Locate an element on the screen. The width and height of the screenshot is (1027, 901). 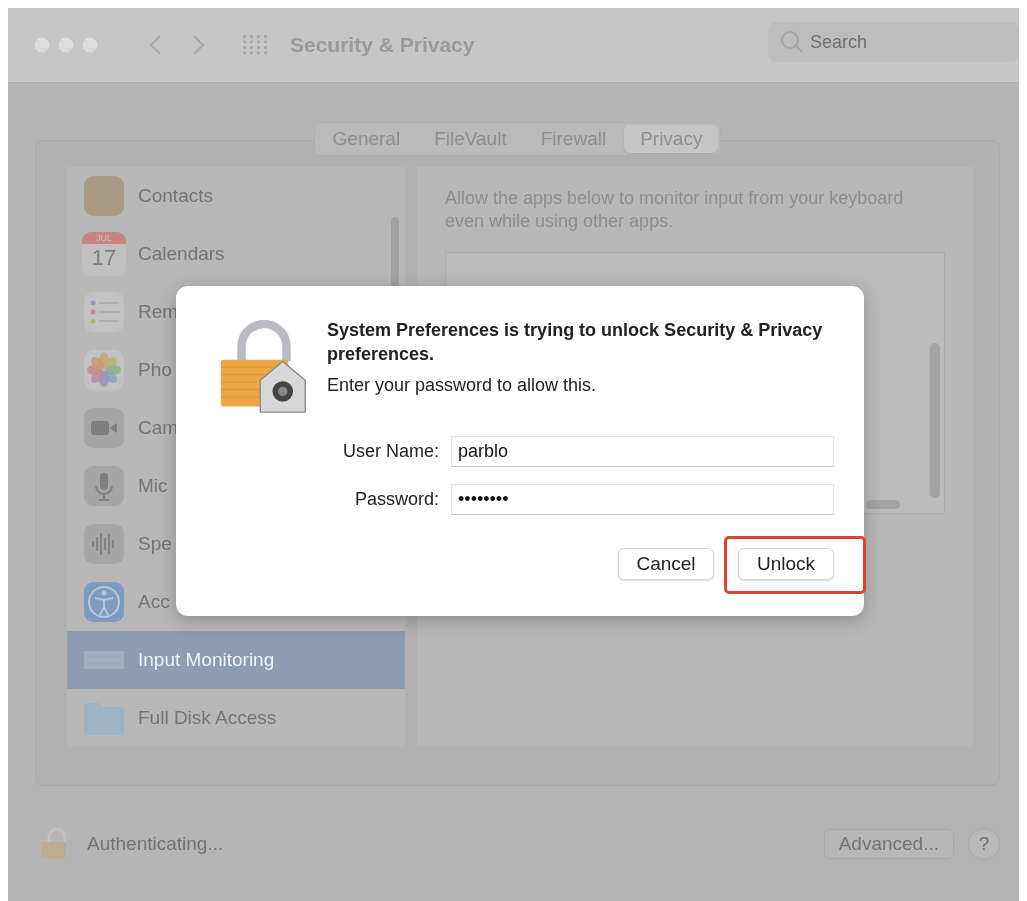
sidebar-label: Full Disk Access is located at coordinates (207, 718).